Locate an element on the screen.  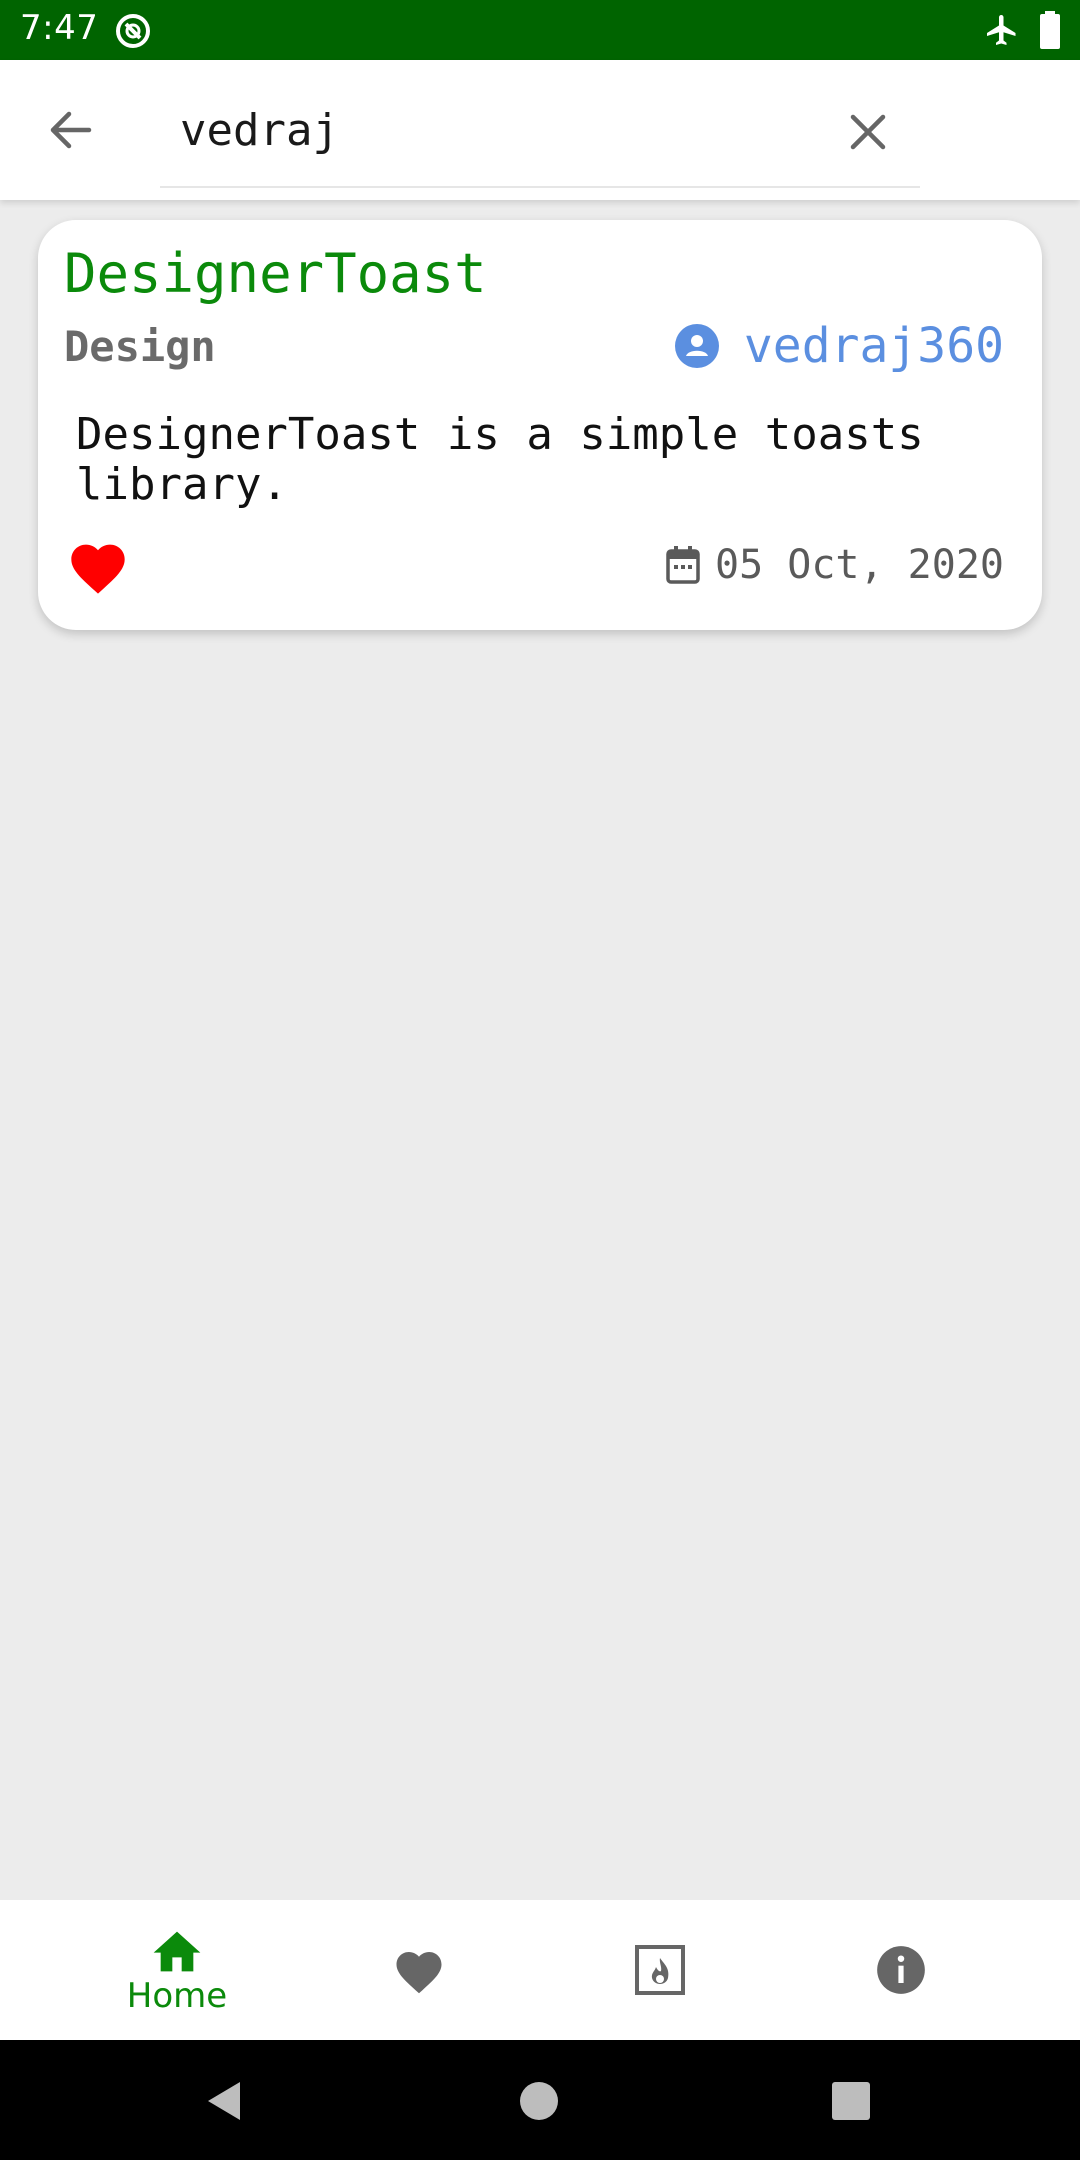
calendar-icon is located at coordinates (683, 565).